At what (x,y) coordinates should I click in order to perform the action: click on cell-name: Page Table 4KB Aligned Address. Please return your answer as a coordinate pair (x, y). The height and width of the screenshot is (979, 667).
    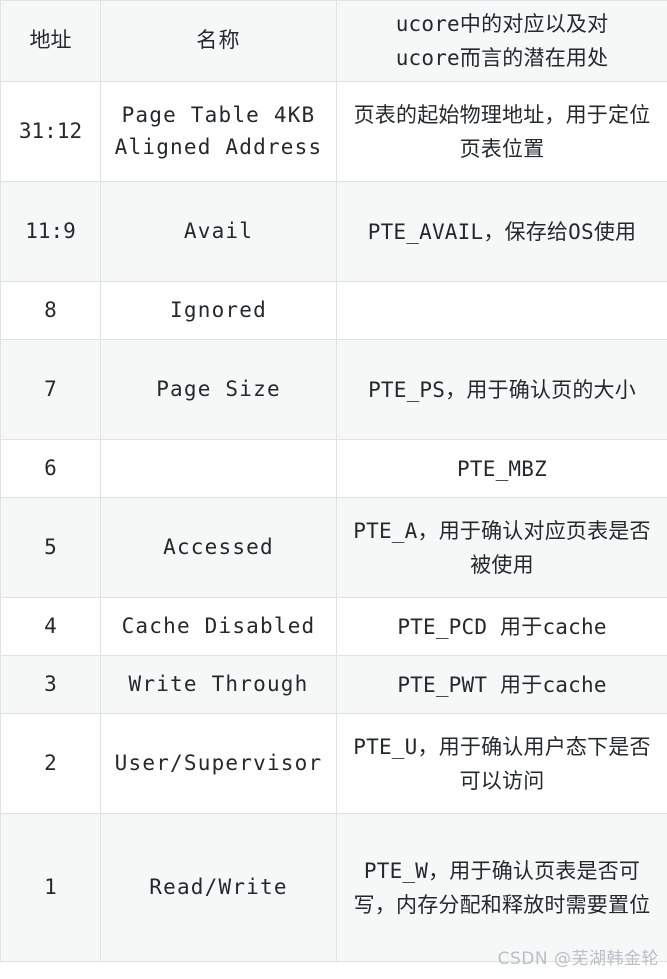
    Looking at the image, I should click on (218, 132).